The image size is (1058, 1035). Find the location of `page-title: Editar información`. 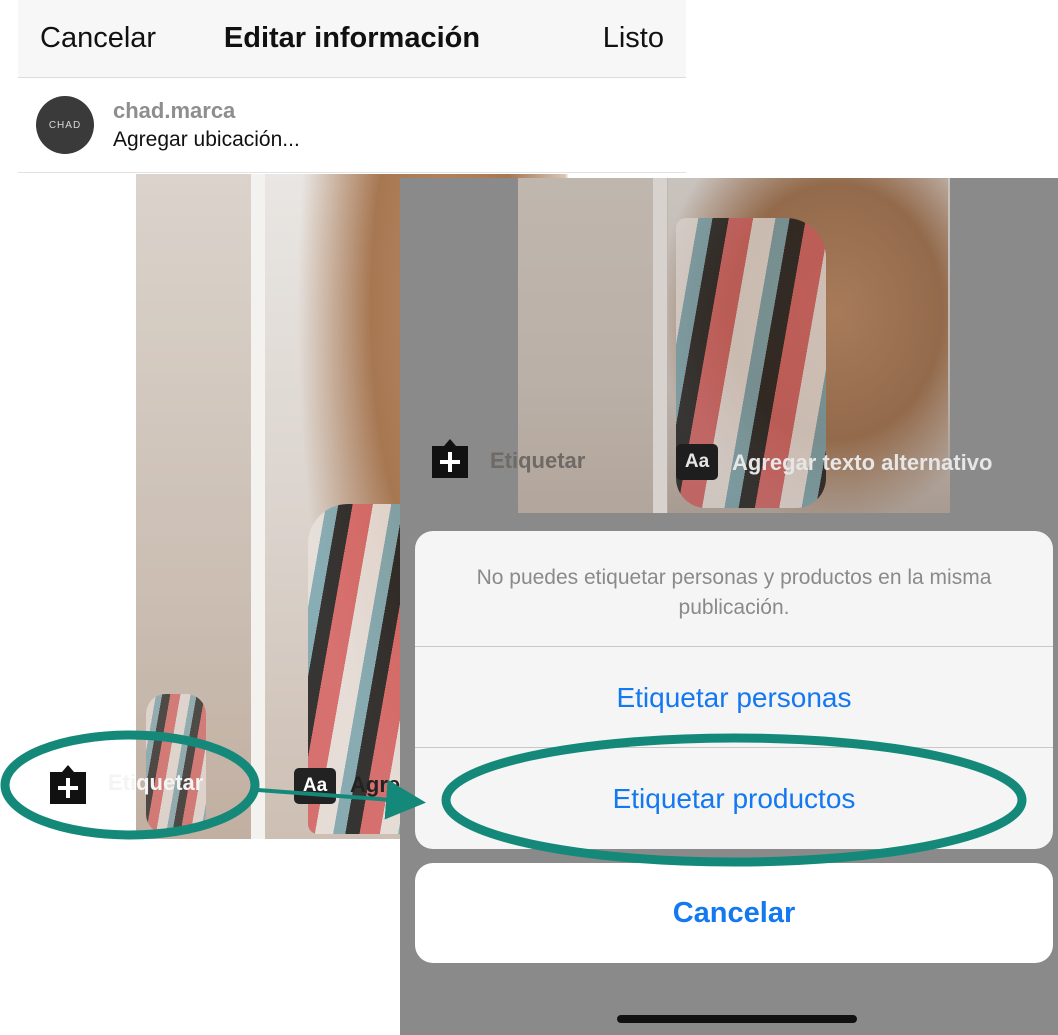

page-title: Editar información is located at coordinates (352, 38).